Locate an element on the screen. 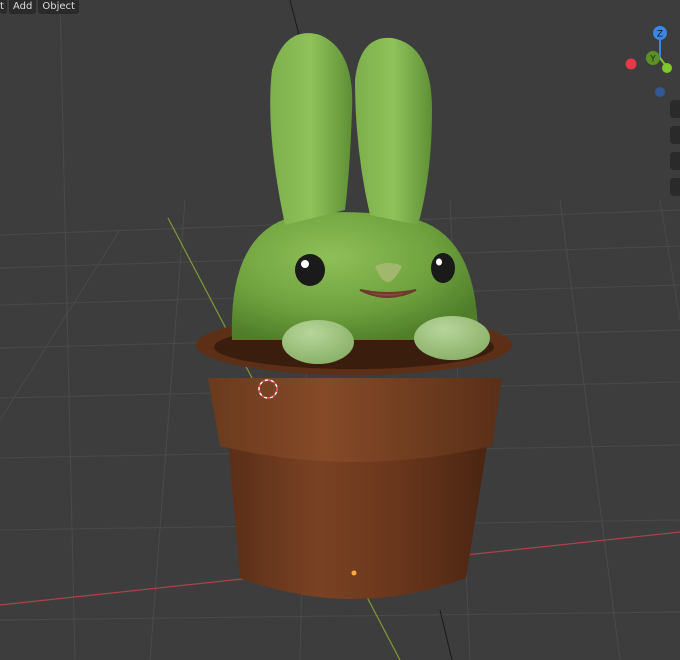  left-eye is located at coordinates (310, 270).